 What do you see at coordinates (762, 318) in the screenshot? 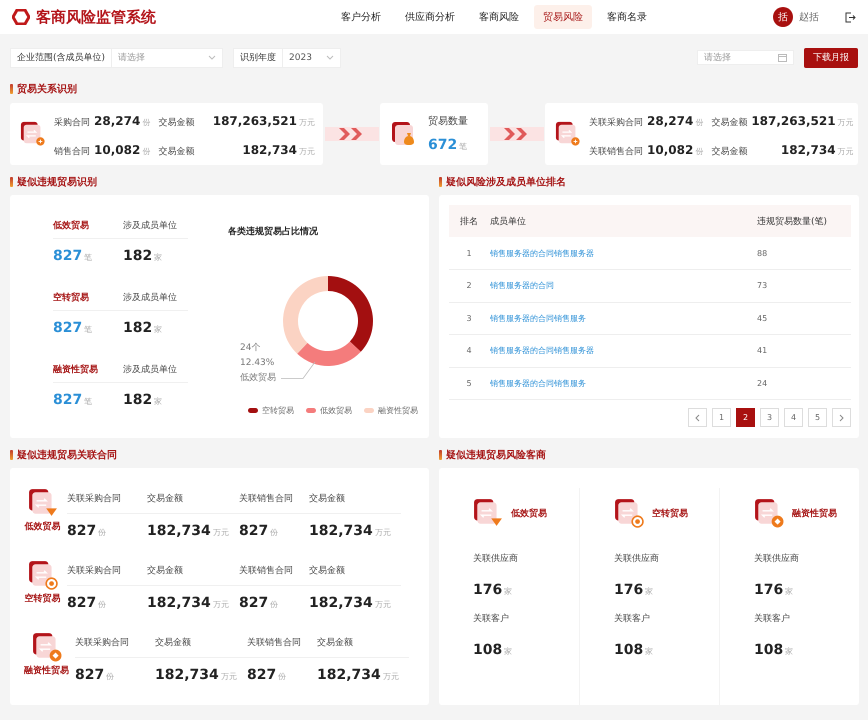
I see `violation-count: 45` at bounding box center [762, 318].